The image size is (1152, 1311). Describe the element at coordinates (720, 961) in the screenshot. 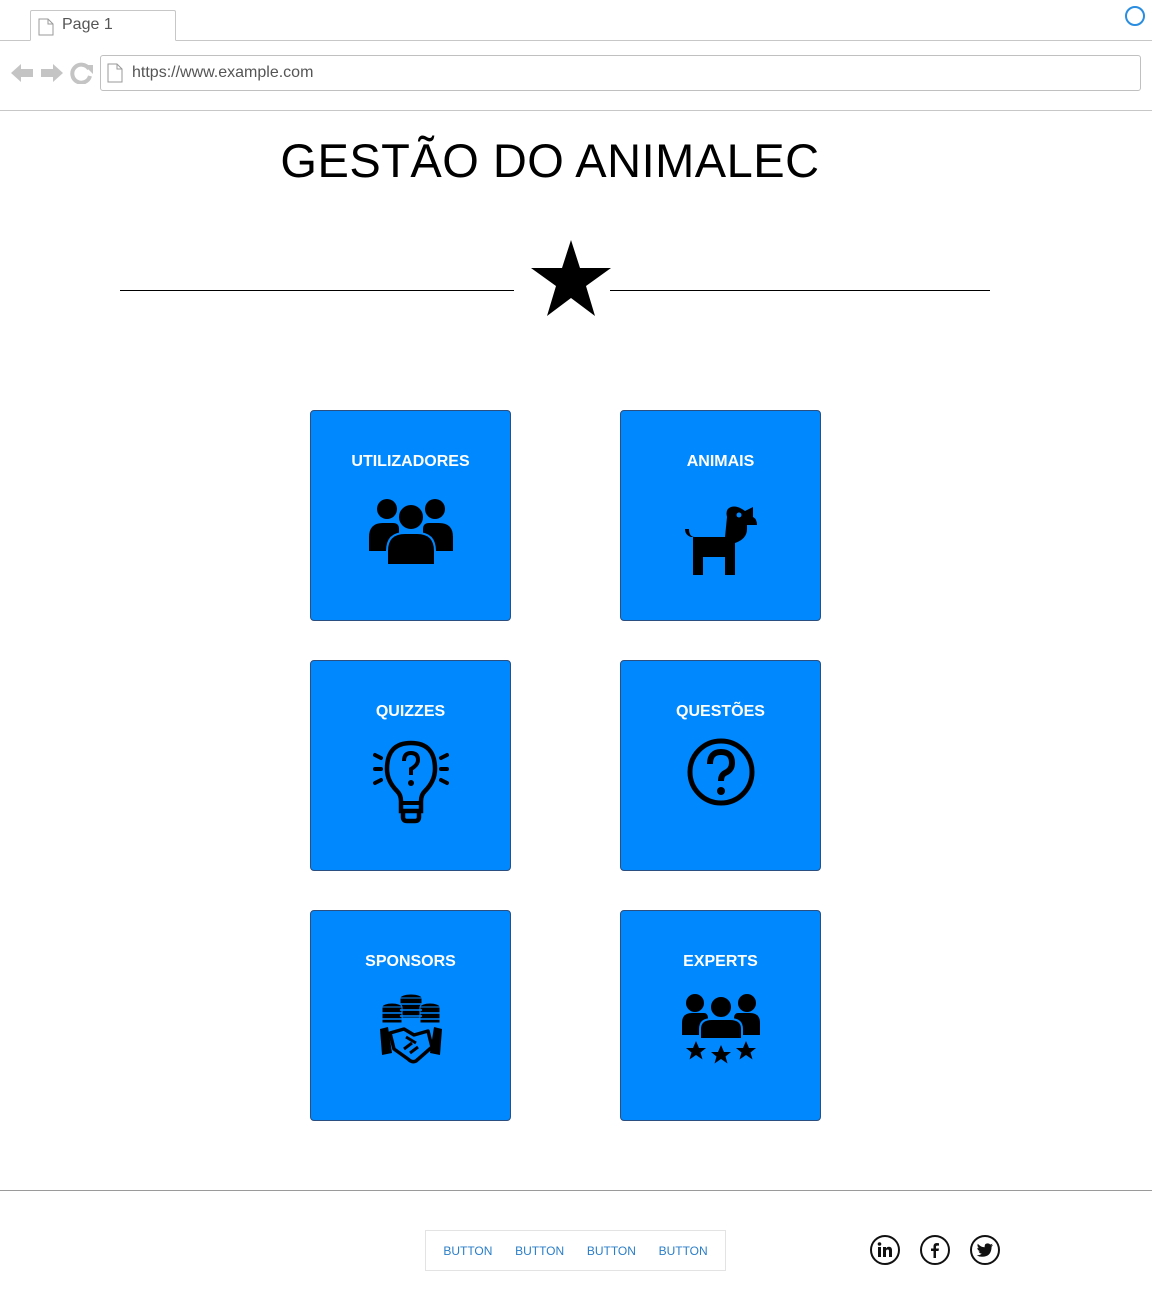

I see `tile-label: EXPERTS` at that location.